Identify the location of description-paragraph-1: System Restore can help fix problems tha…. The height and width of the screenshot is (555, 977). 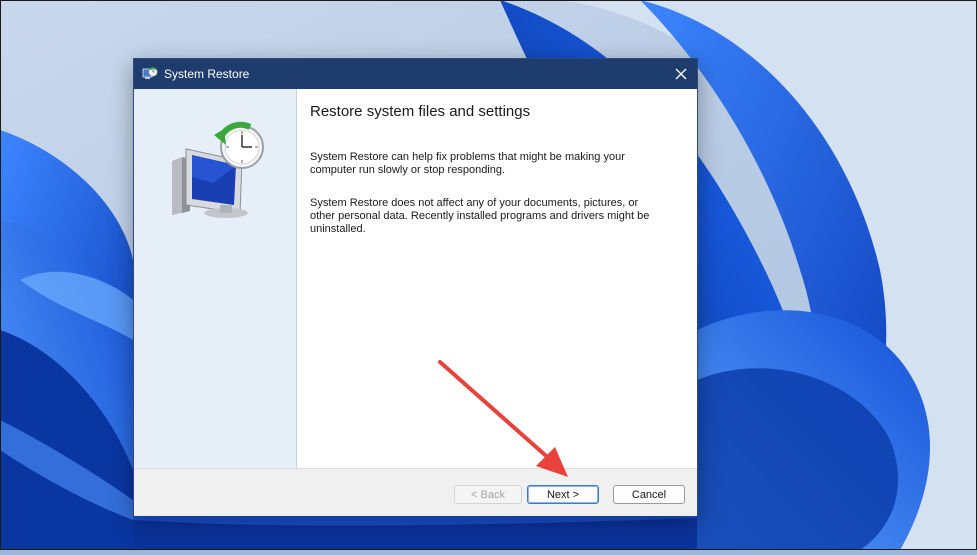
(467, 163).